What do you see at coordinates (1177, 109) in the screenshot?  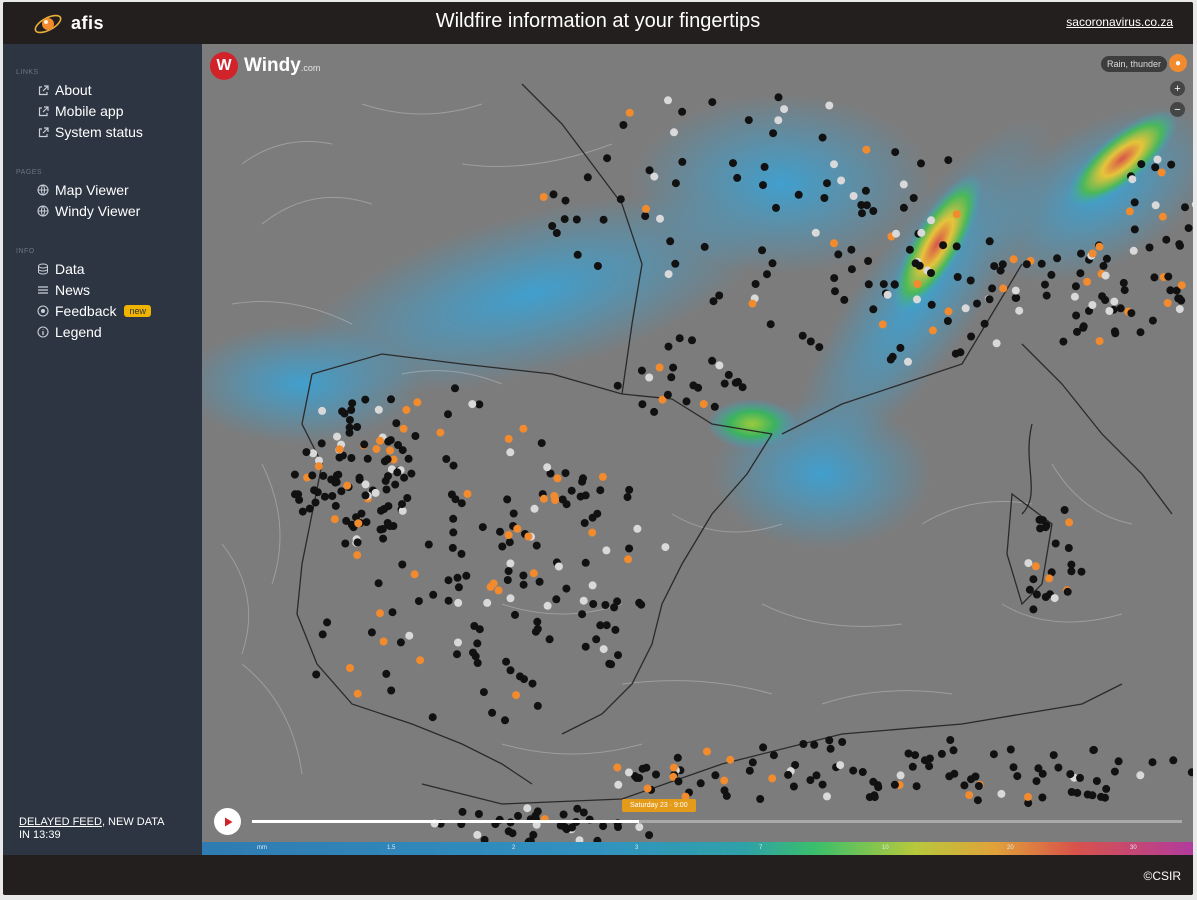 I see `zoom-out-button: −` at bounding box center [1177, 109].